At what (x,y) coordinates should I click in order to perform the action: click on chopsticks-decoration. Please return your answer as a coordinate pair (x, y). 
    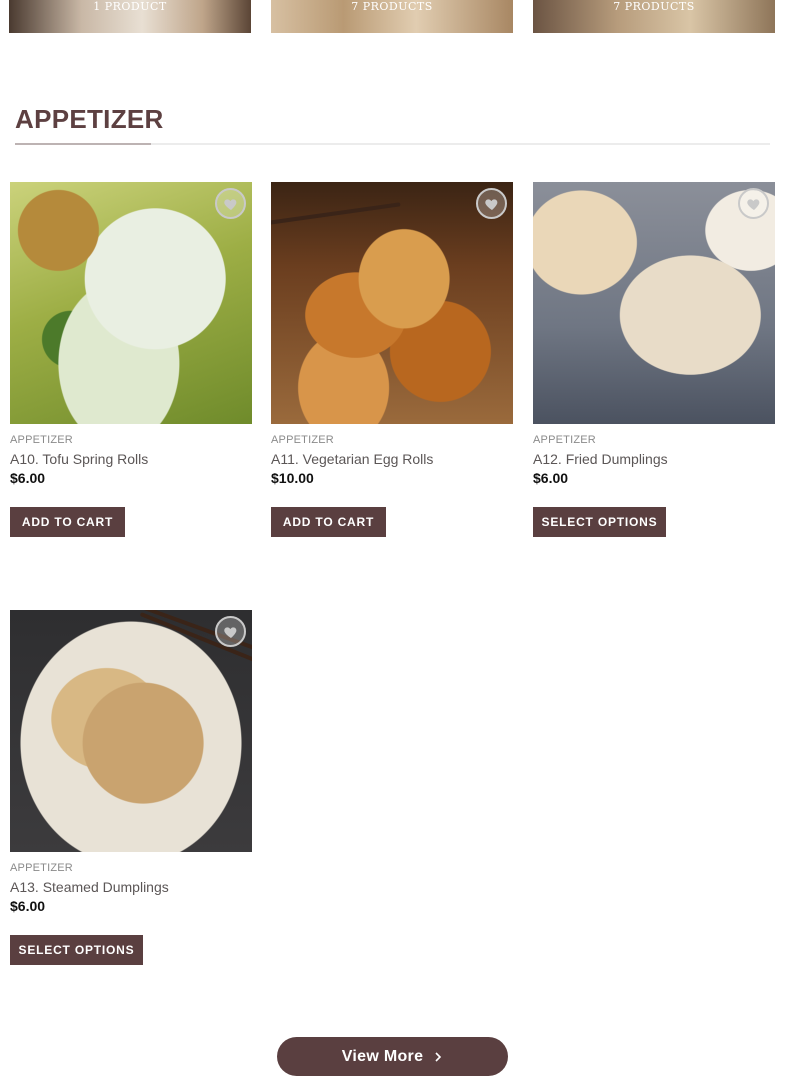
    Looking at the image, I should click on (336, 214).